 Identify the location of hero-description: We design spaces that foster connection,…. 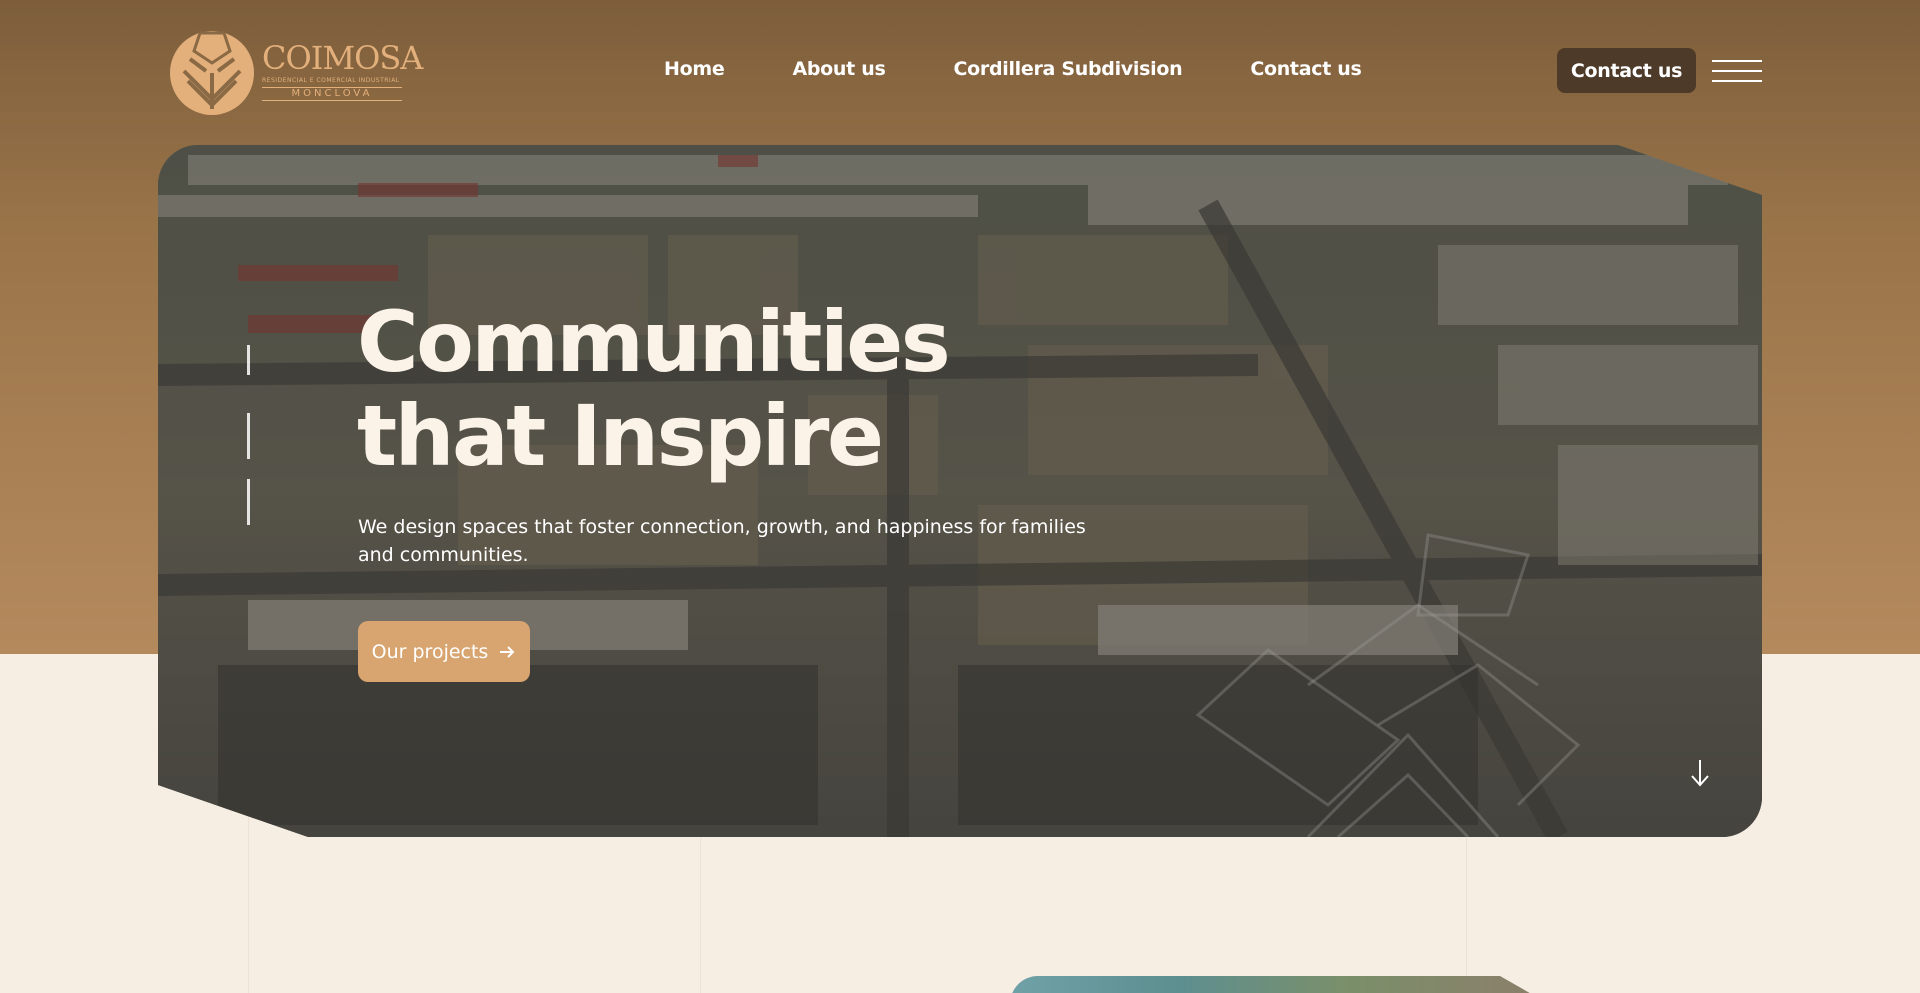
(722, 541).